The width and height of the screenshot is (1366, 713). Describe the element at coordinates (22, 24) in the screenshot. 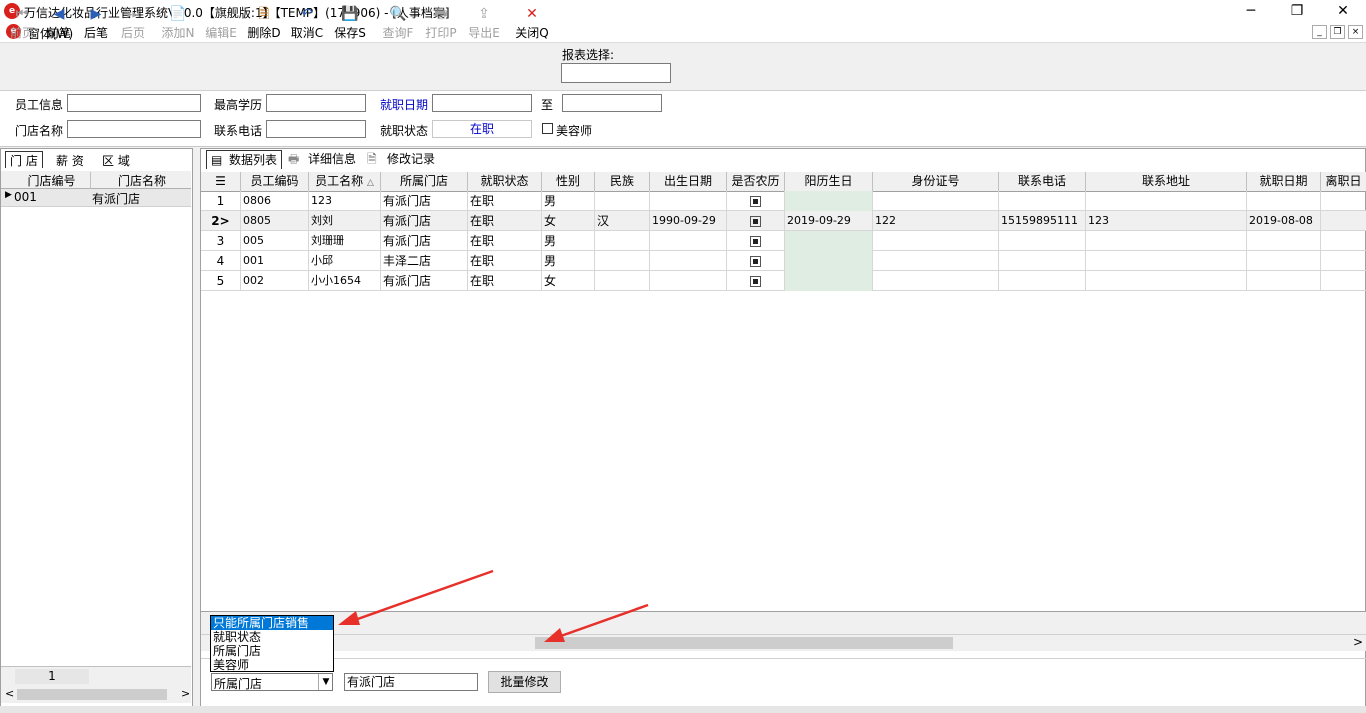

I see `first-page-button: ⏮ 前页` at that location.